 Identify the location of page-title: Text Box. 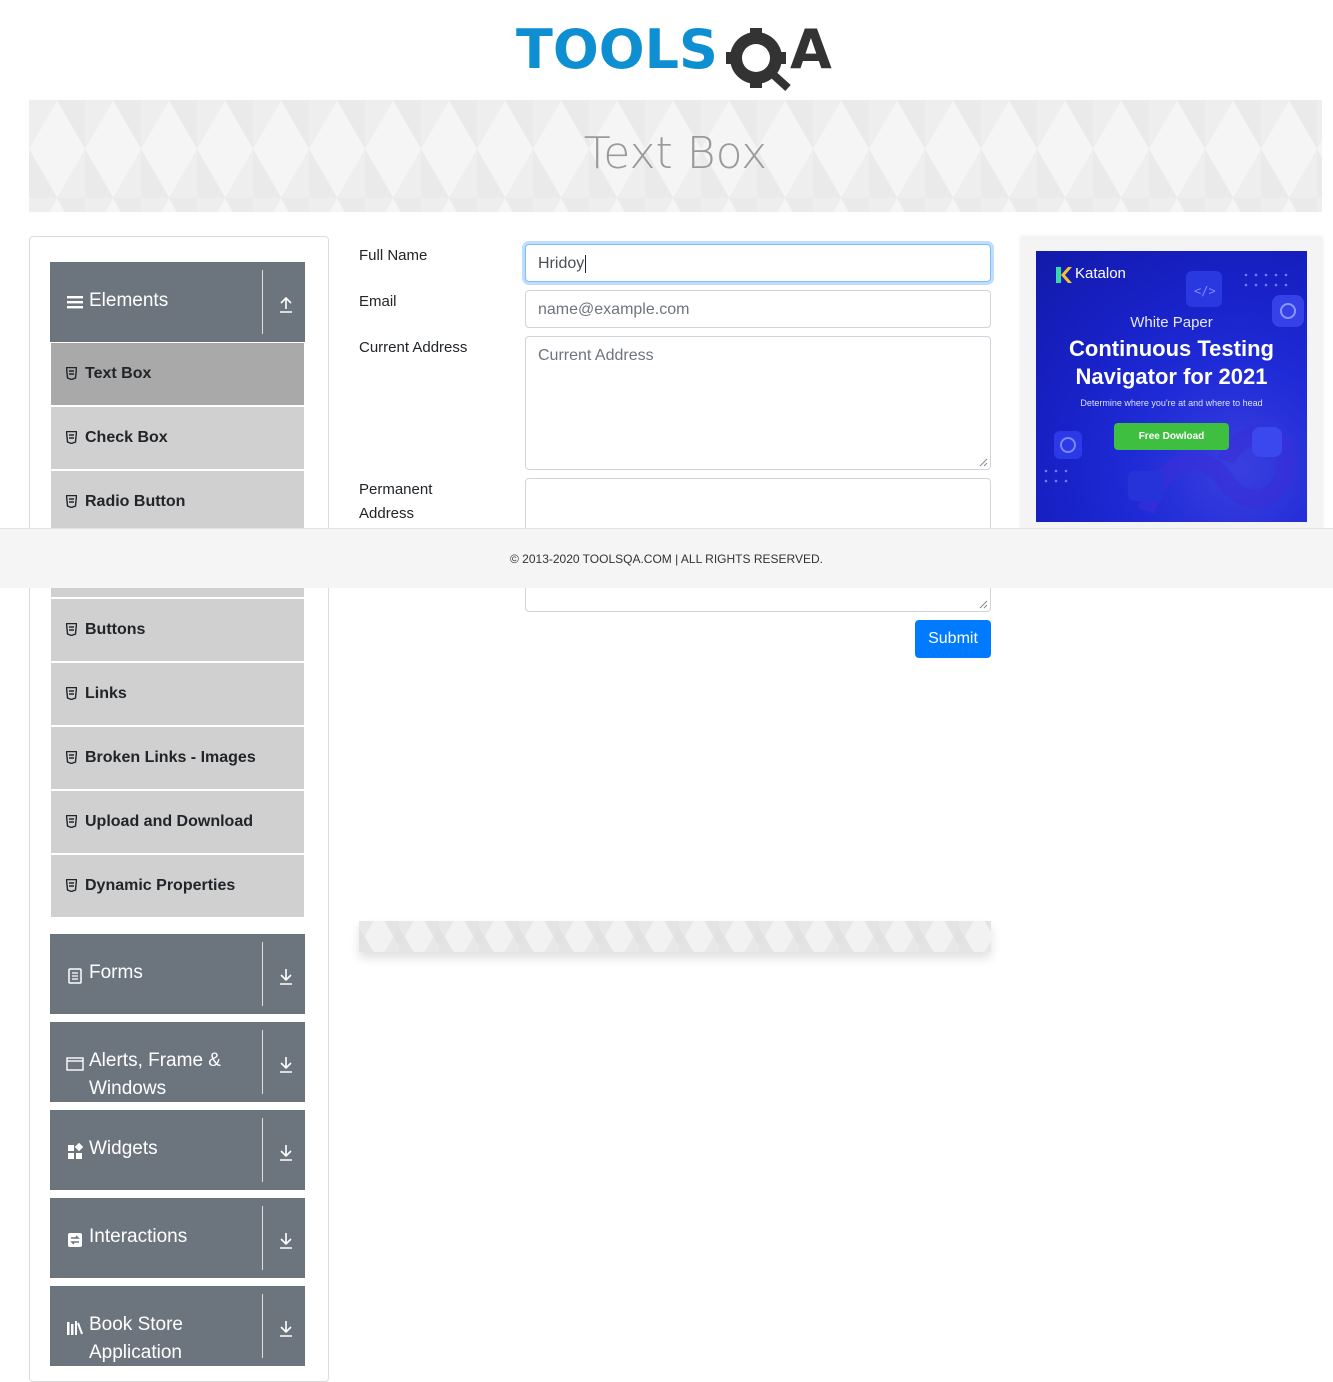
(675, 153).